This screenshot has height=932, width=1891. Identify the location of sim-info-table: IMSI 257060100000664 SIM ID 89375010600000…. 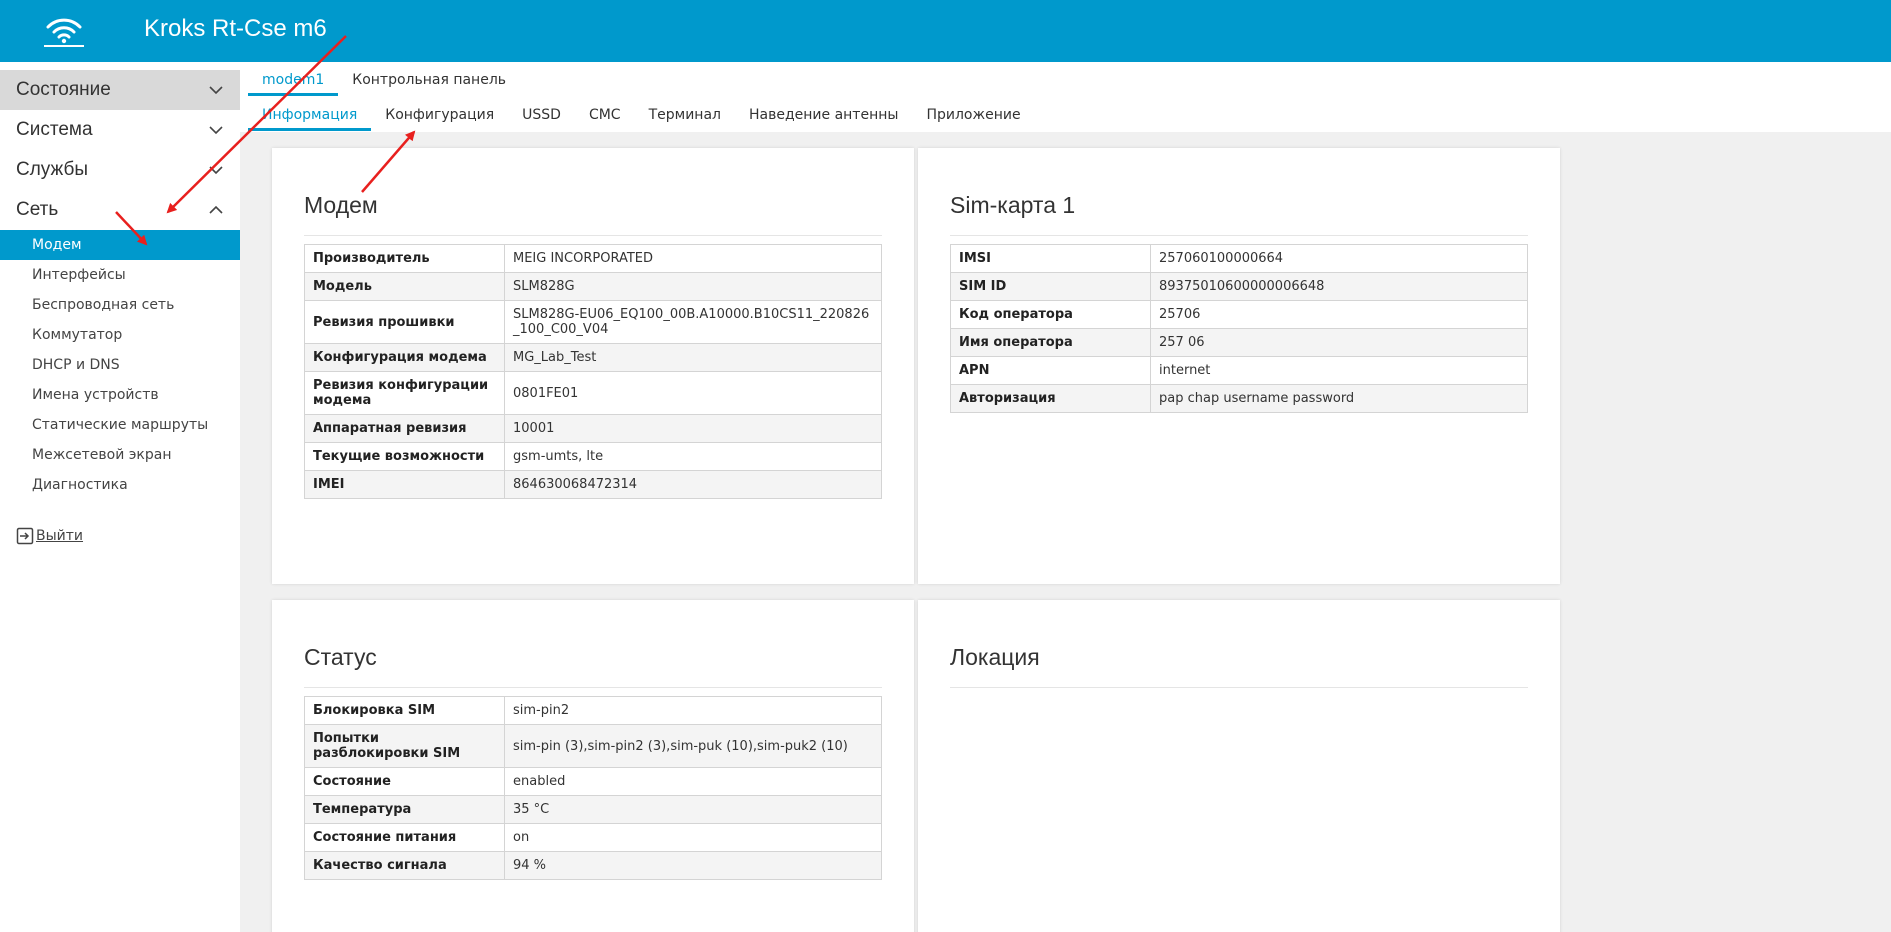
(1239, 328).